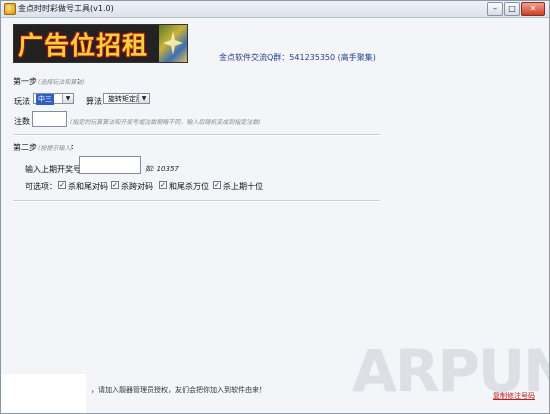 This screenshot has width=550, height=414. I want to click on copy-numbers-link: 复制修注号码, so click(514, 396).